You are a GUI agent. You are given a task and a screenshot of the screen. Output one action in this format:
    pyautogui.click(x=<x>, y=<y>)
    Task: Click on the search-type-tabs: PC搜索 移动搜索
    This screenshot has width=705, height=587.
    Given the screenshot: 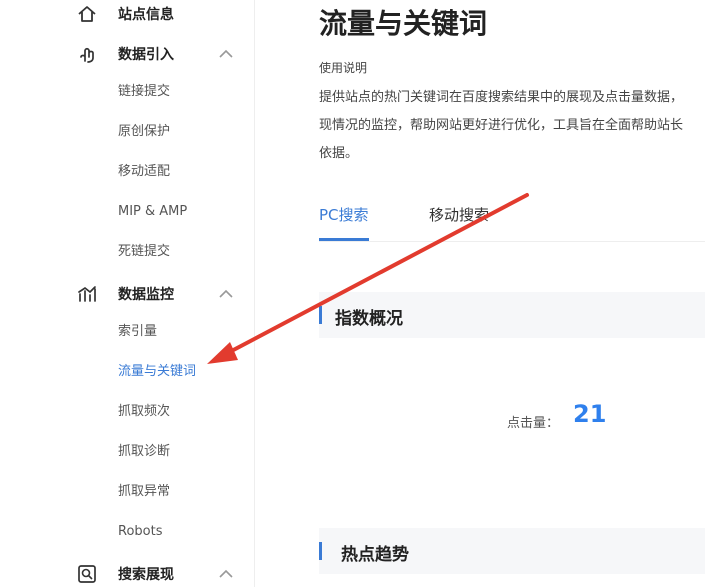 What is the action you would take?
    pyautogui.click(x=512, y=221)
    